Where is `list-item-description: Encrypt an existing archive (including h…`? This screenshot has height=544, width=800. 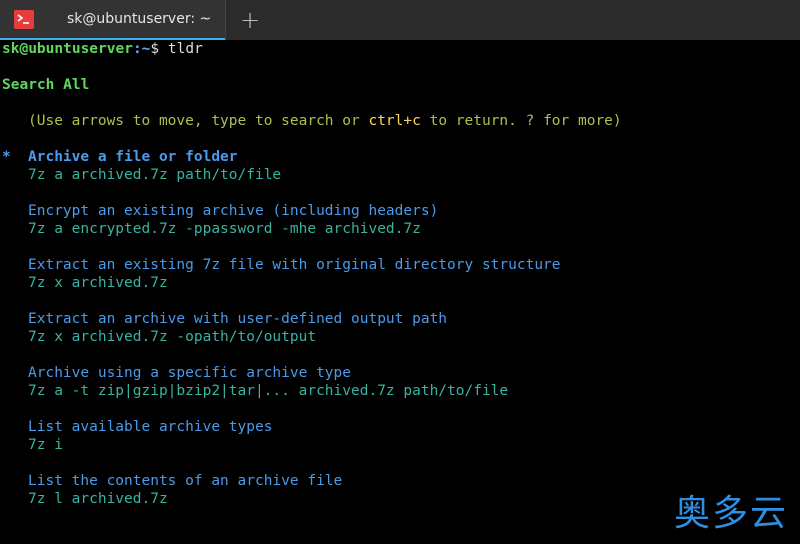
list-item-description: Encrypt an existing archive (including h… is located at coordinates (233, 211).